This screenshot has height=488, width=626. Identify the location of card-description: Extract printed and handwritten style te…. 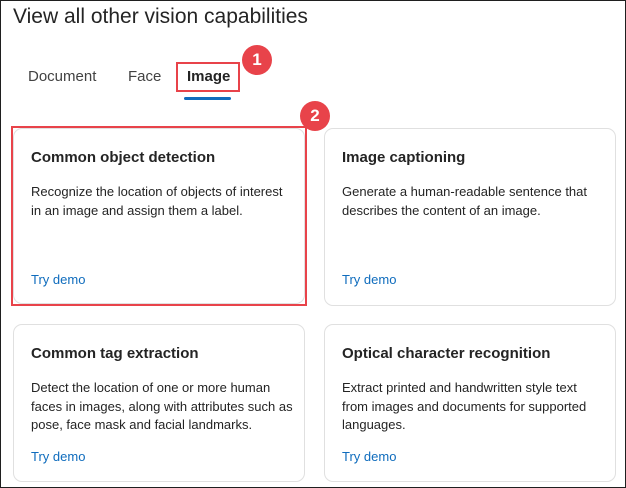
(464, 406).